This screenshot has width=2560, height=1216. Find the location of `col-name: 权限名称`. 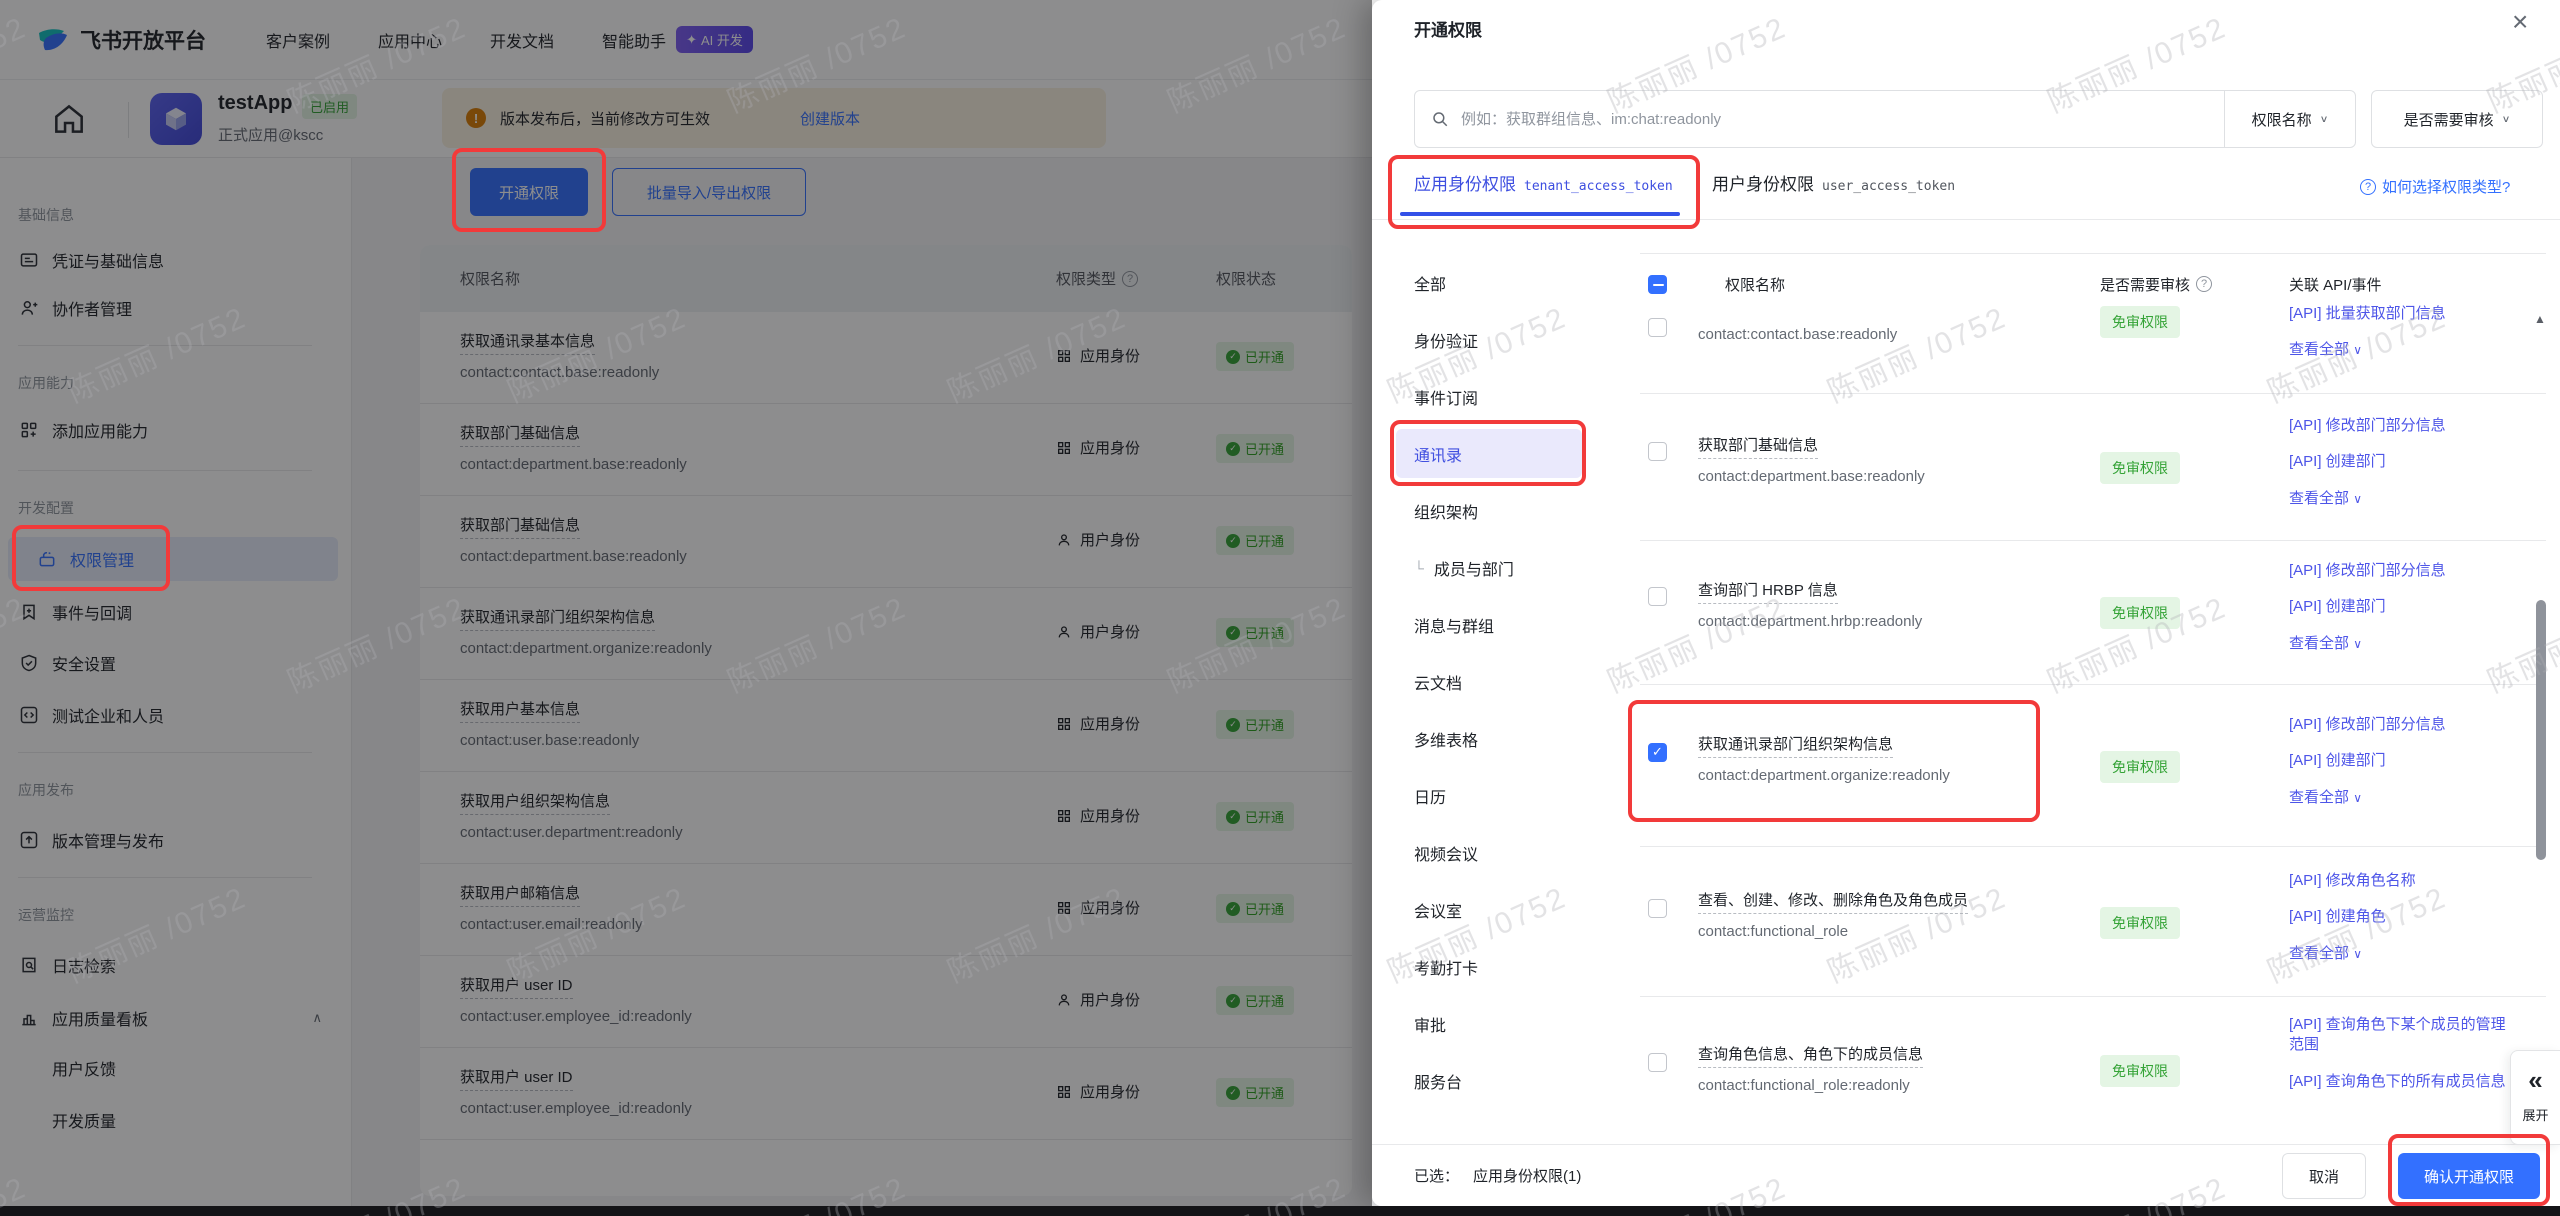

col-name: 权限名称 is located at coordinates (1755, 285).